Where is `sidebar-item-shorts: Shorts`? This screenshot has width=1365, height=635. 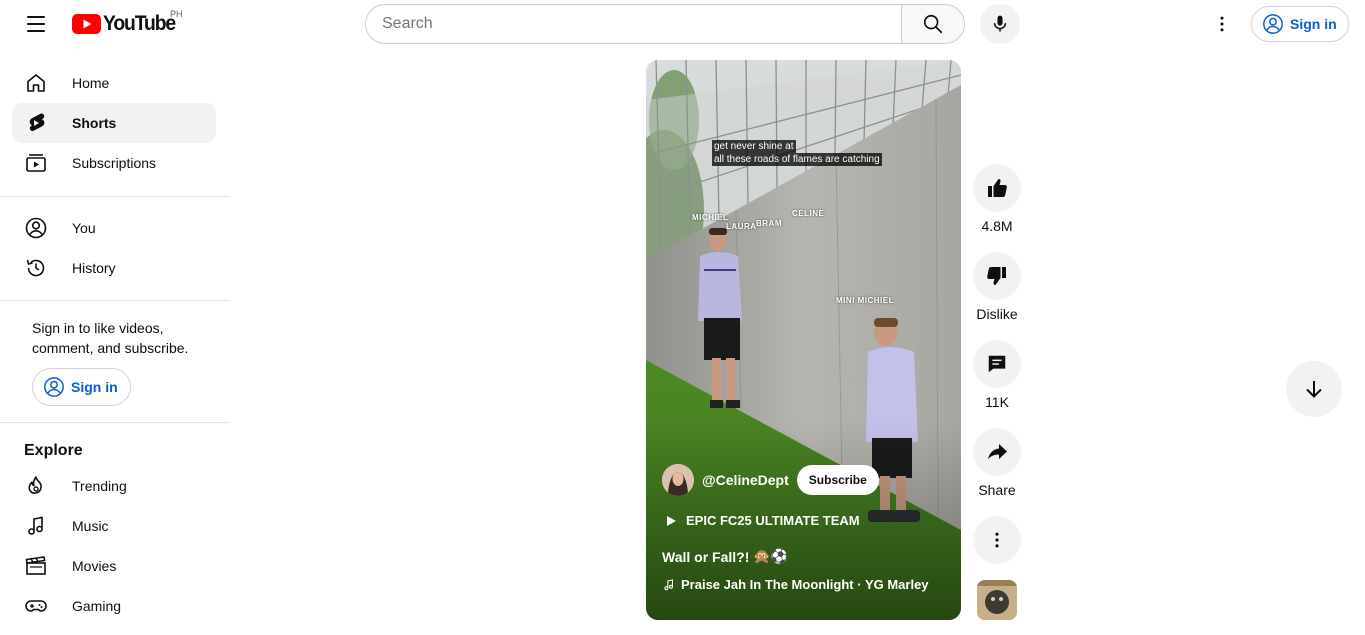
sidebar-item-shorts: Shorts is located at coordinates (114, 123).